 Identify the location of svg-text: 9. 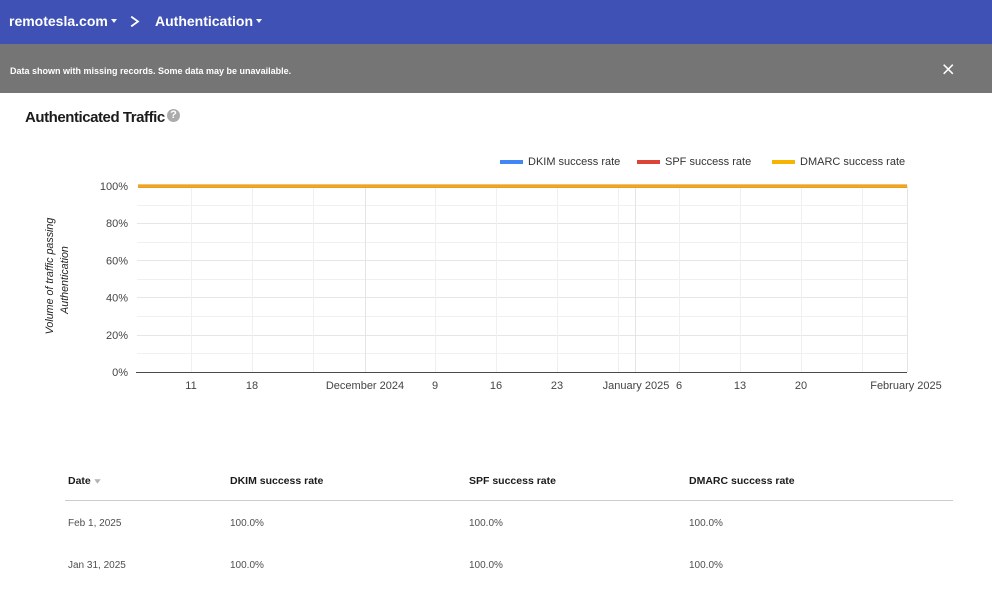
(435, 386).